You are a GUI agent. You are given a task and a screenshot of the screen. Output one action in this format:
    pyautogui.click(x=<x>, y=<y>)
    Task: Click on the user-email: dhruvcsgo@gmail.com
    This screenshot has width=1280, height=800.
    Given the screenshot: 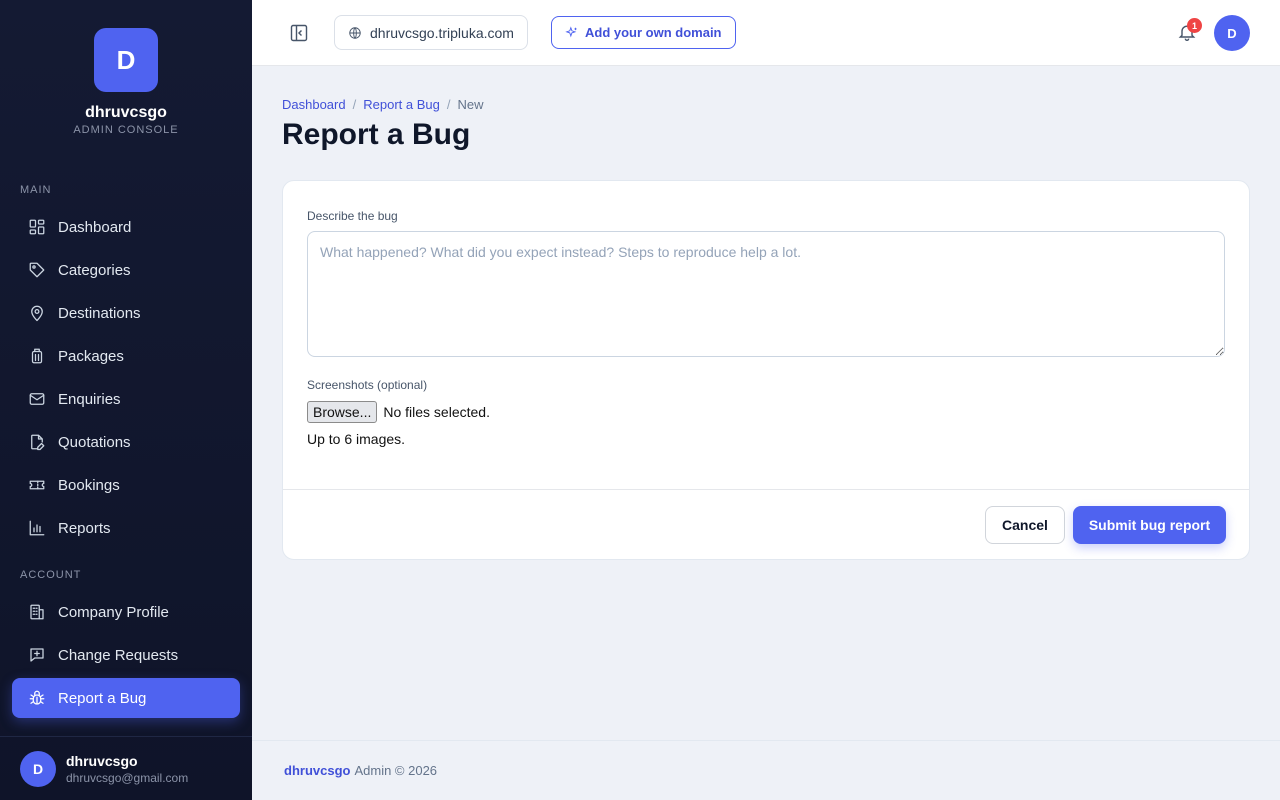 What is the action you would take?
    pyautogui.click(x=127, y=777)
    